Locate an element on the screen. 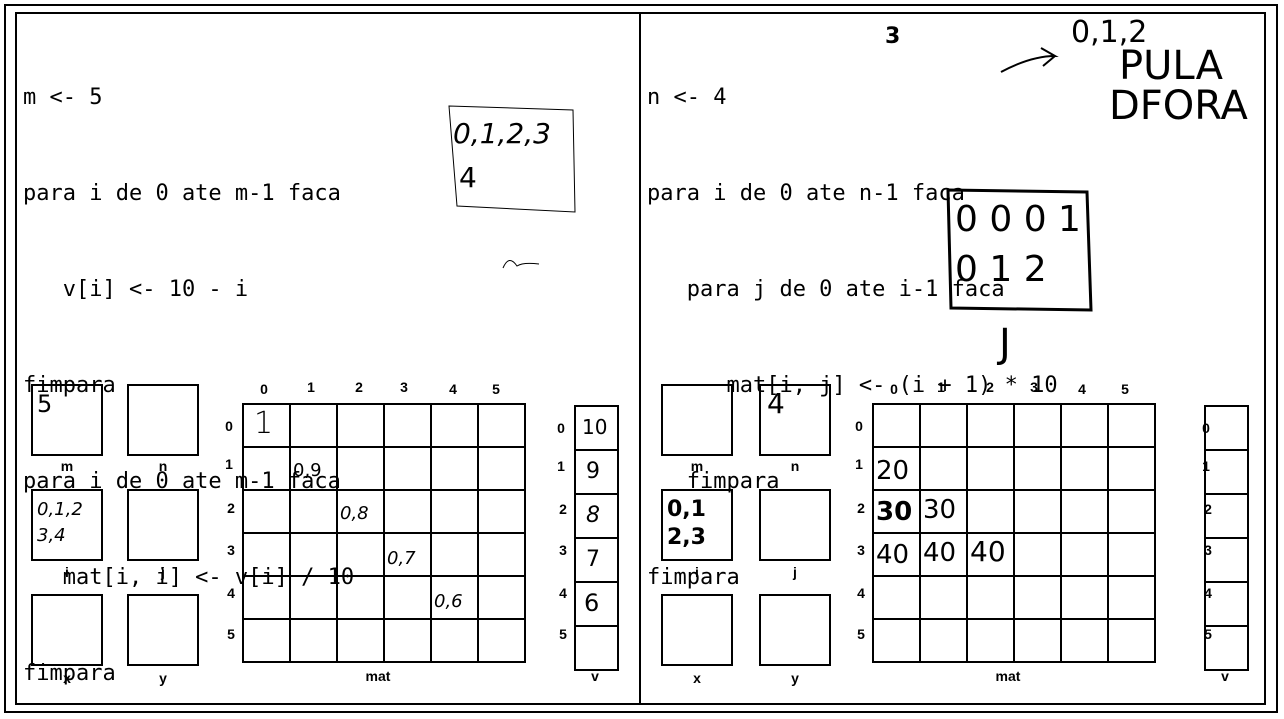 The width and height of the screenshot is (1284, 719). hw-m-value: 5 is located at coordinates (45, 404).